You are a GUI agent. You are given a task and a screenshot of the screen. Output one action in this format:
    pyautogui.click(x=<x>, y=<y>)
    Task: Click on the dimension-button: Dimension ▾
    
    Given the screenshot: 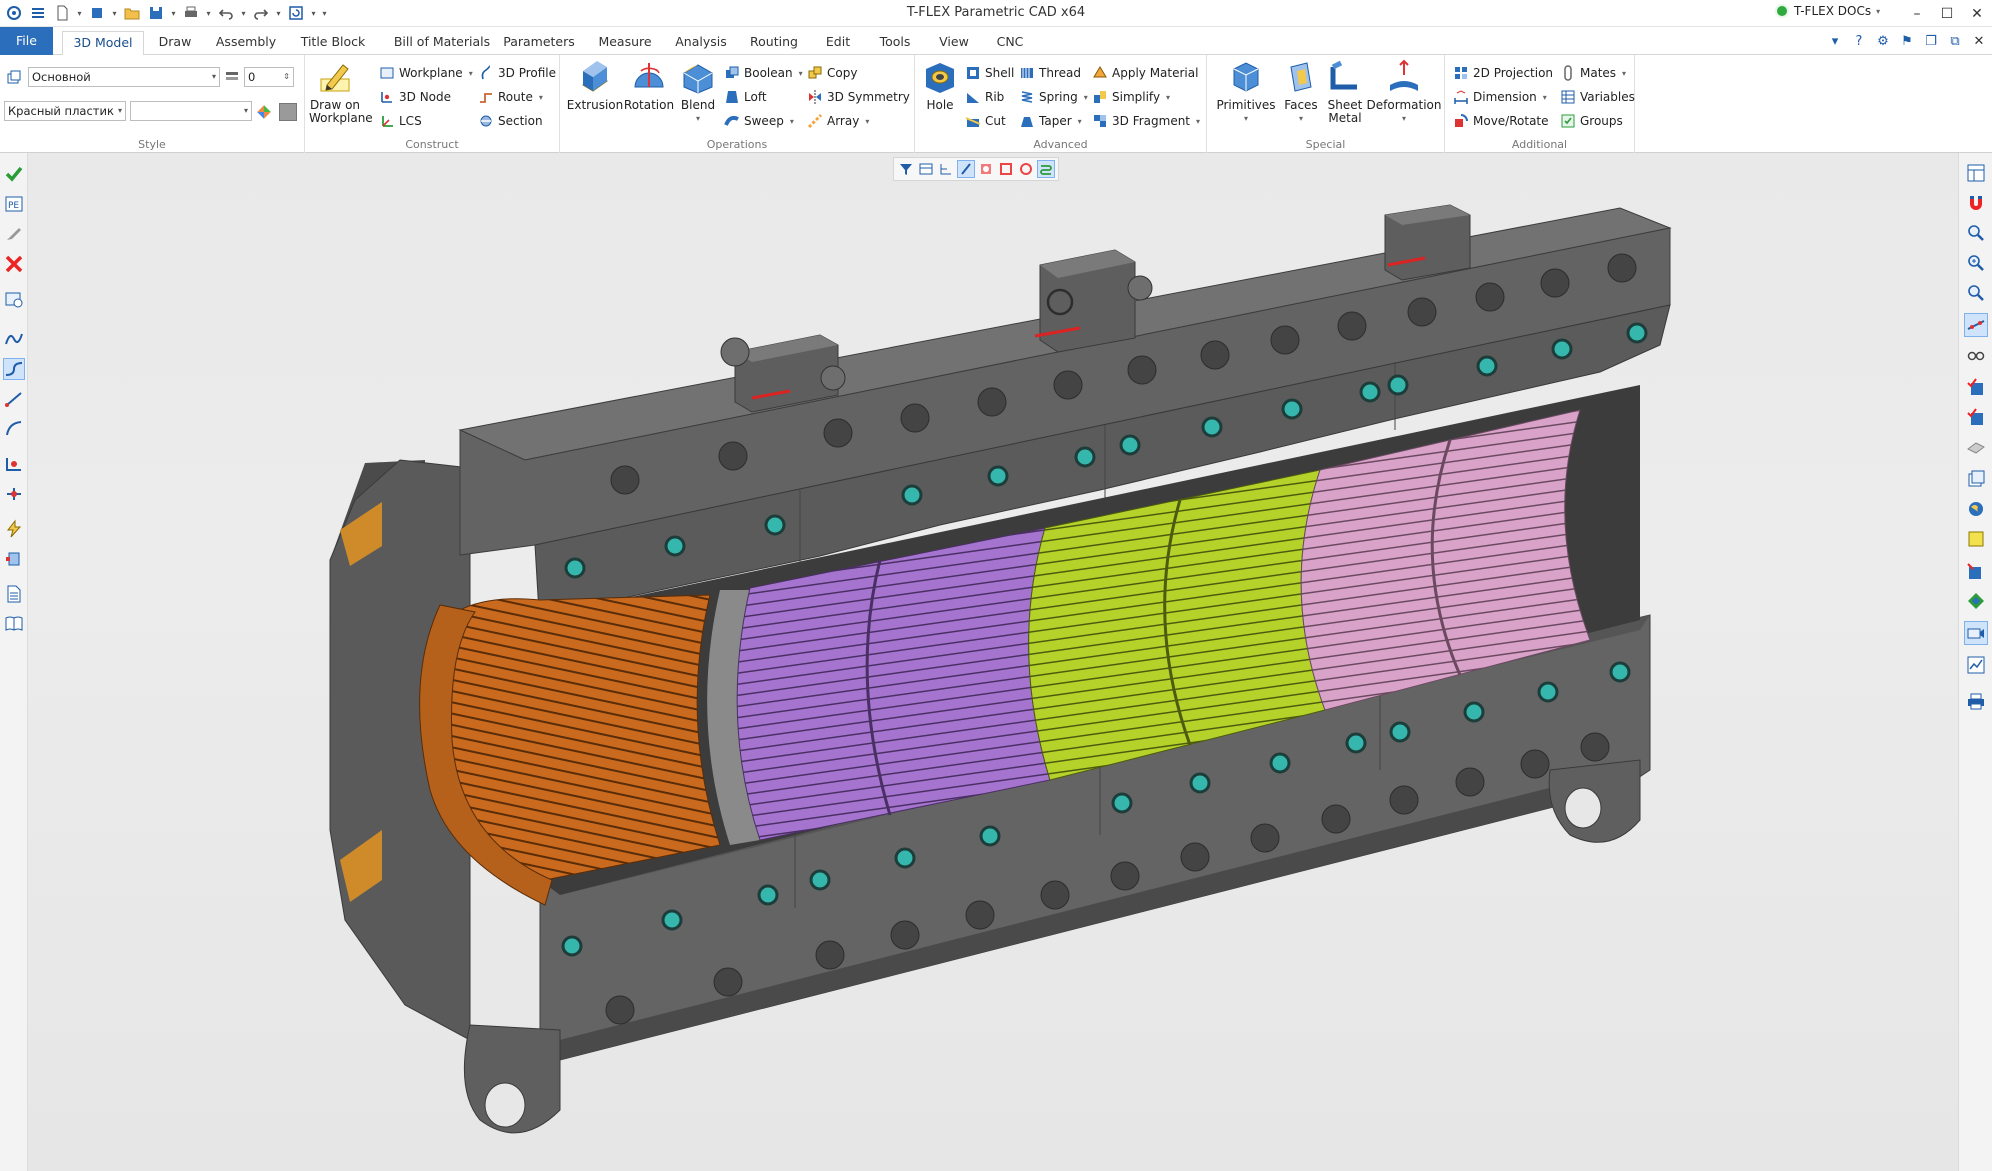 What is the action you would take?
    pyautogui.click(x=1500, y=97)
    